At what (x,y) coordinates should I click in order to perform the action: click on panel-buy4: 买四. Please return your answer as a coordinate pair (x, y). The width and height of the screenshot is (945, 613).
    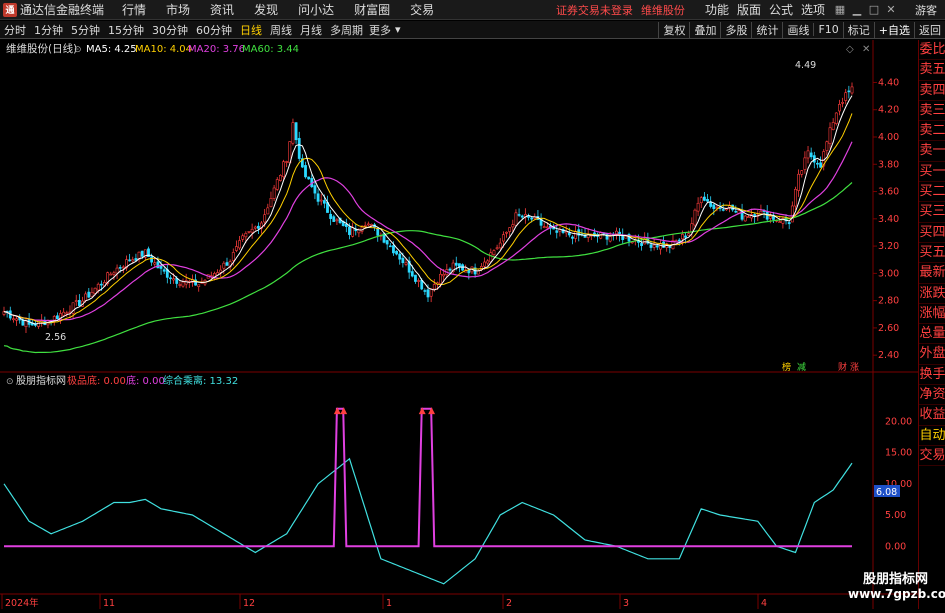
    Looking at the image, I should click on (932, 233).